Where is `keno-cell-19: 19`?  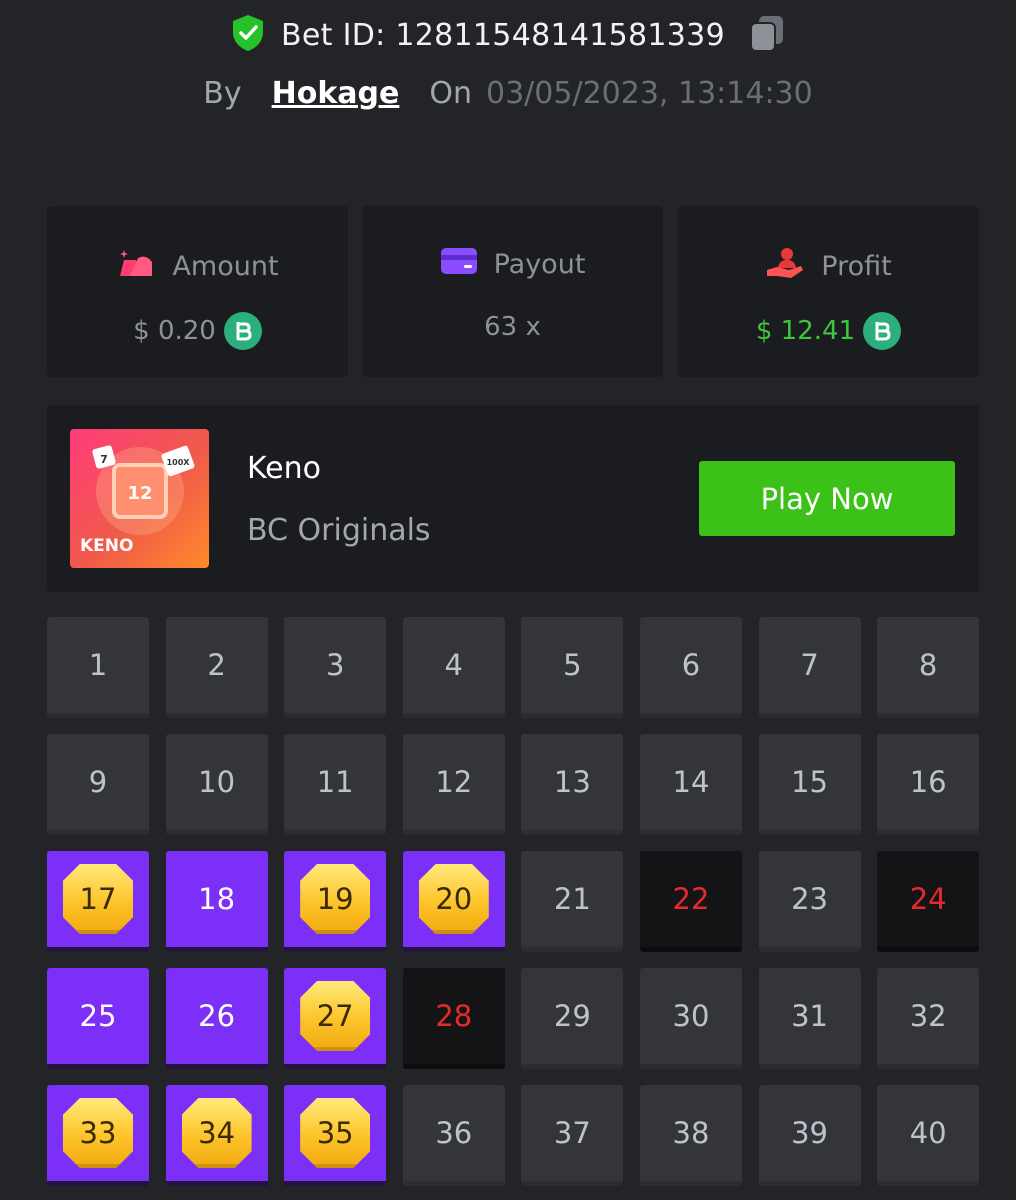
keno-cell-19: 19 is located at coordinates (335, 901).